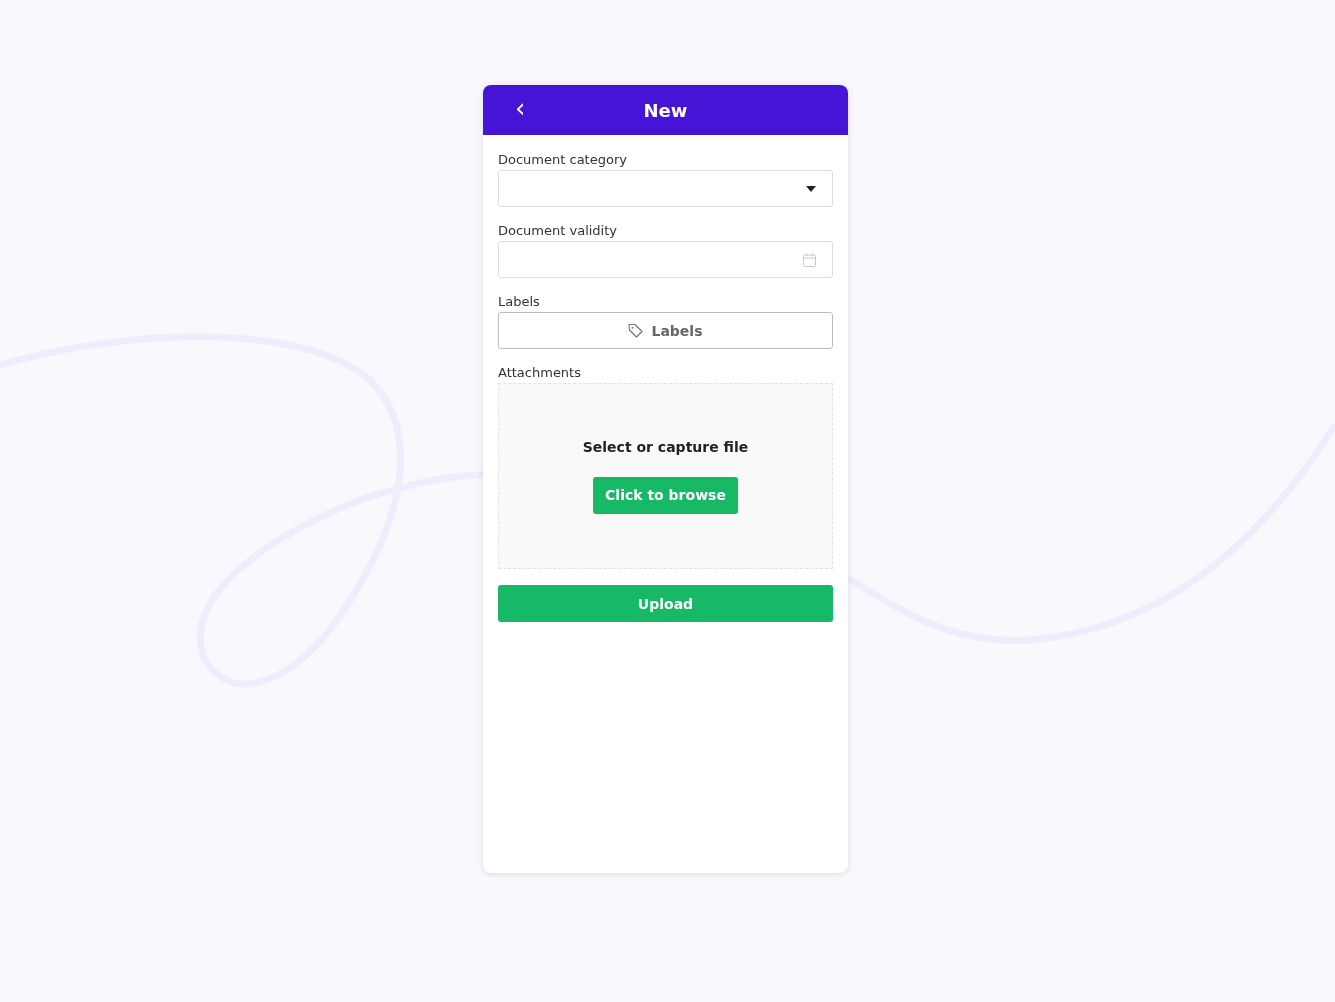 Image resolution: width=1335 pixels, height=1002 pixels. I want to click on tag-icon, so click(636, 330).